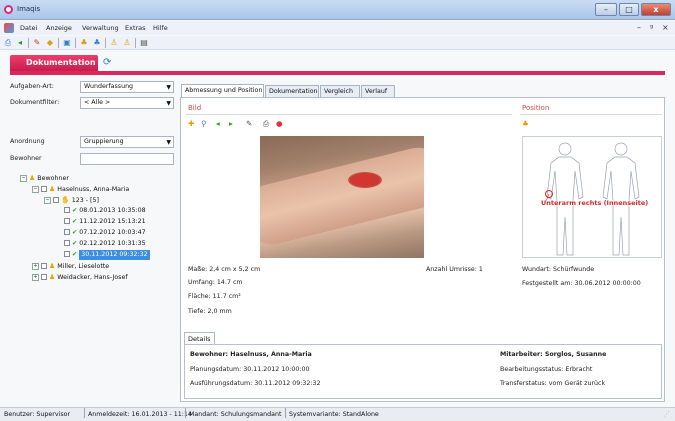  What do you see at coordinates (127, 159) in the screenshot?
I see `resident-search-input` at bounding box center [127, 159].